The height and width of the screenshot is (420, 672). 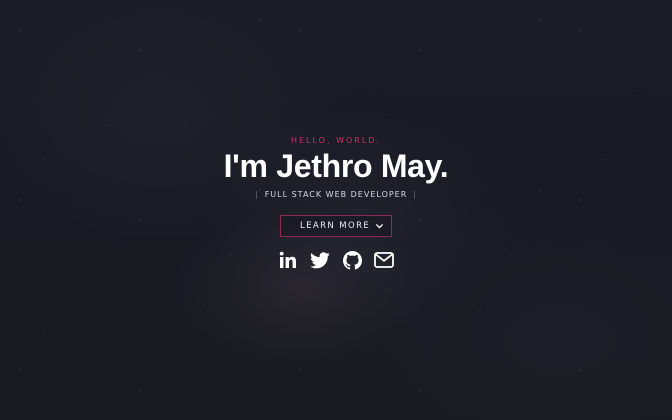 I want to click on learn-more-button: LEARN MORE, so click(x=336, y=226).